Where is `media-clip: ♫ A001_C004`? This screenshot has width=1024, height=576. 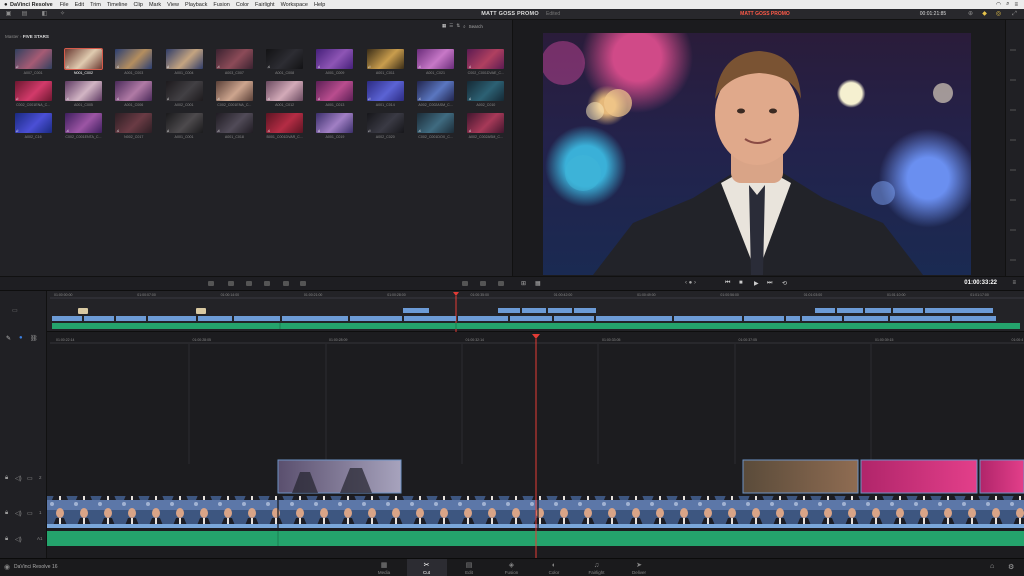
media-clip: ♫ A001_C004 is located at coordinates (184, 62).